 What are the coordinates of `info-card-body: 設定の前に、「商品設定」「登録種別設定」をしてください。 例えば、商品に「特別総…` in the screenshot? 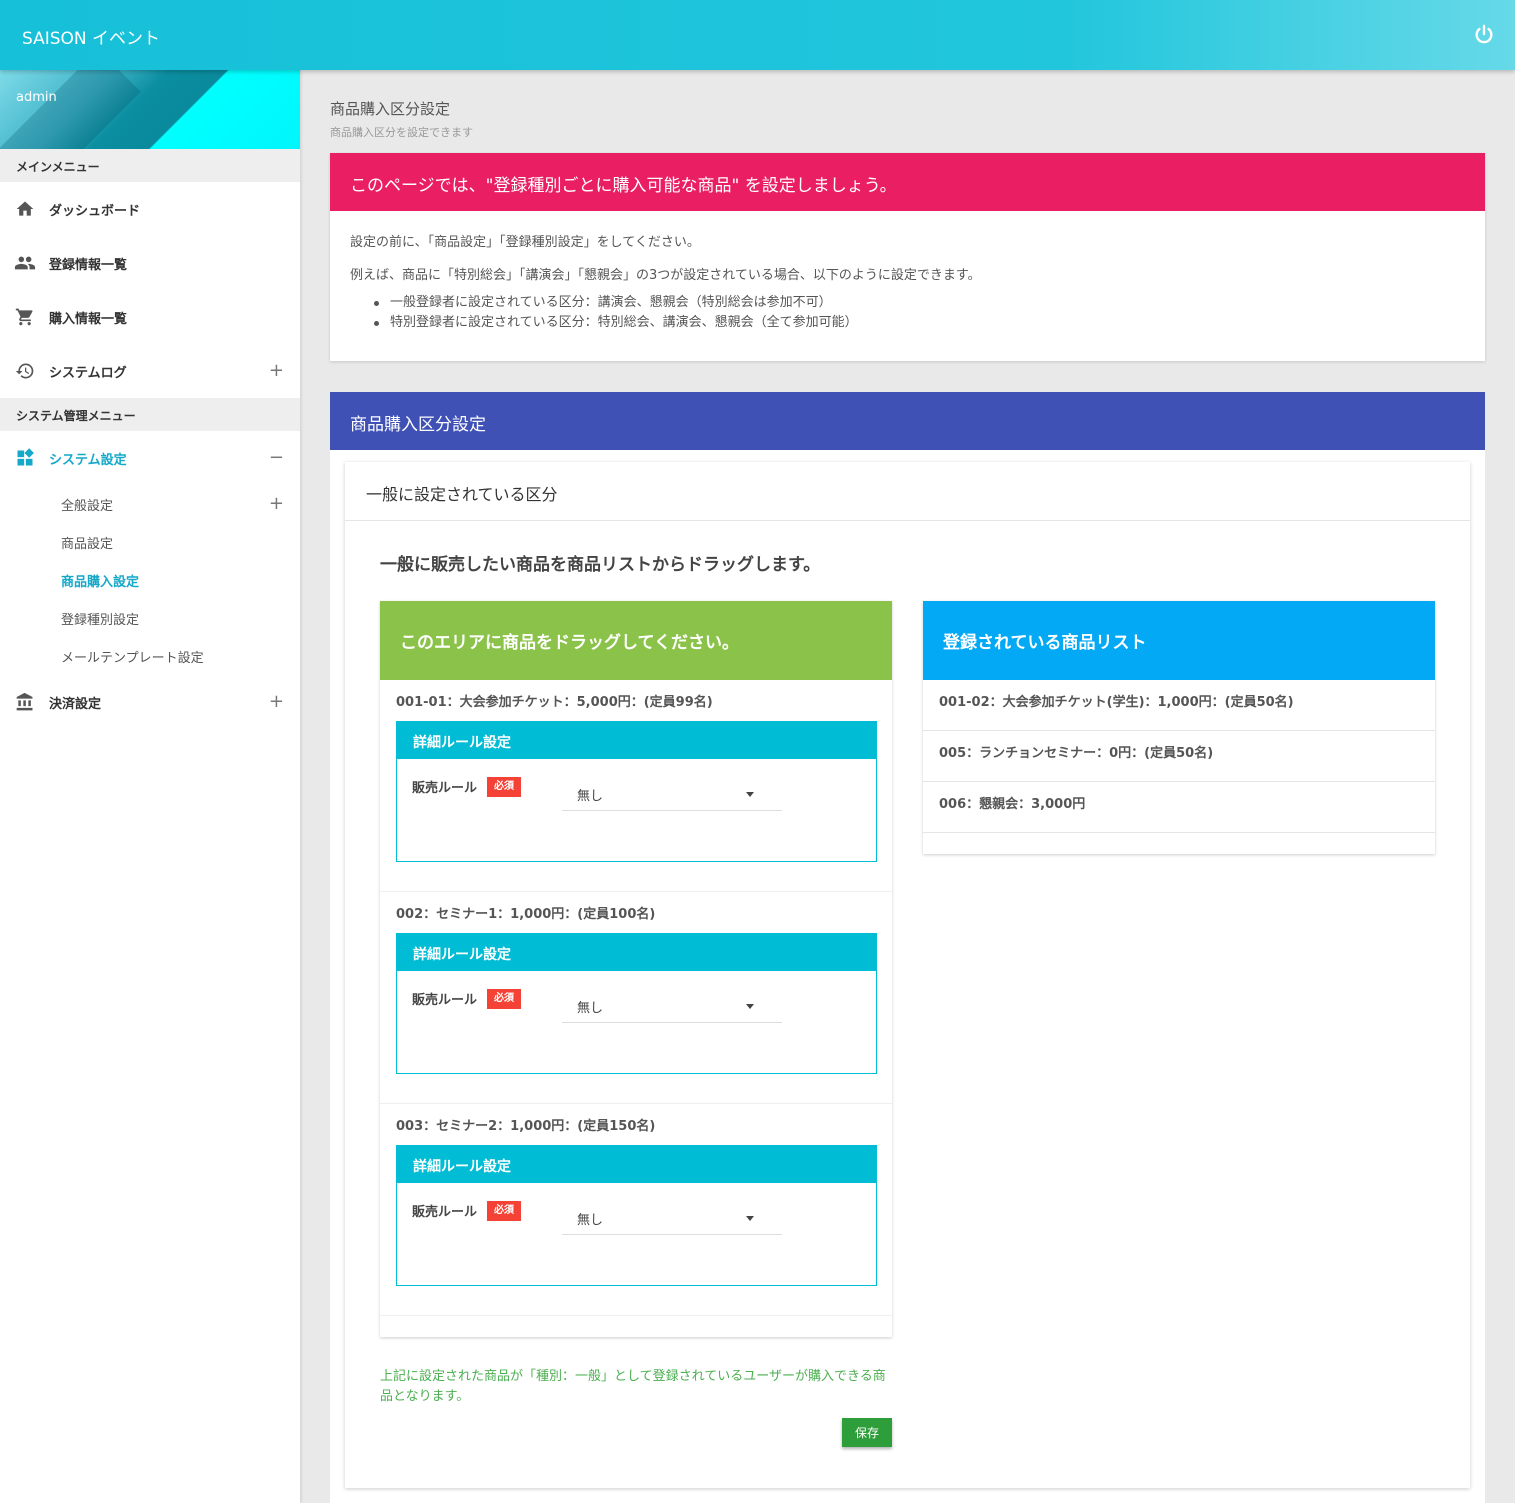 It's located at (907, 282).